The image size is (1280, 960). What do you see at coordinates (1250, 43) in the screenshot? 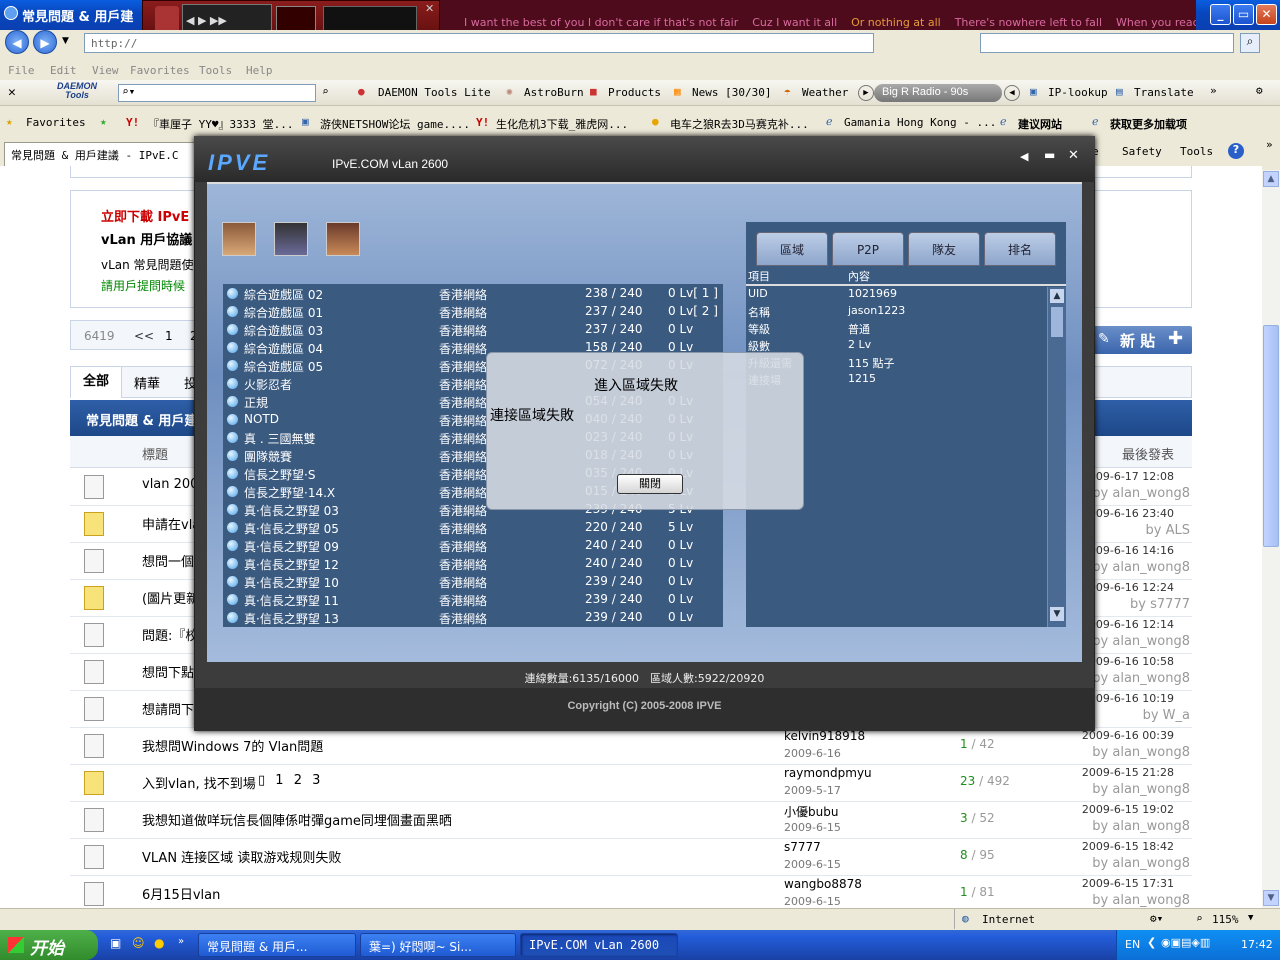
I see `search-icon: ⌕` at bounding box center [1250, 43].